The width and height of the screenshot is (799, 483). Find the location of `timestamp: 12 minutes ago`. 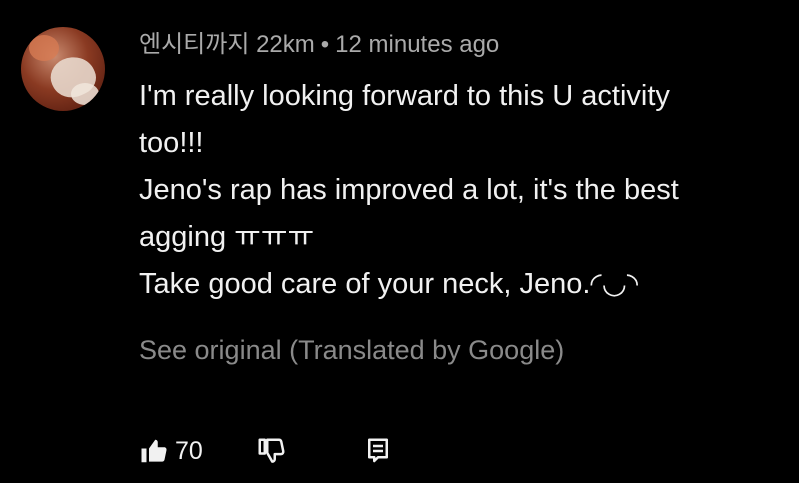

timestamp: 12 minutes ago is located at coordinates (417, 44).